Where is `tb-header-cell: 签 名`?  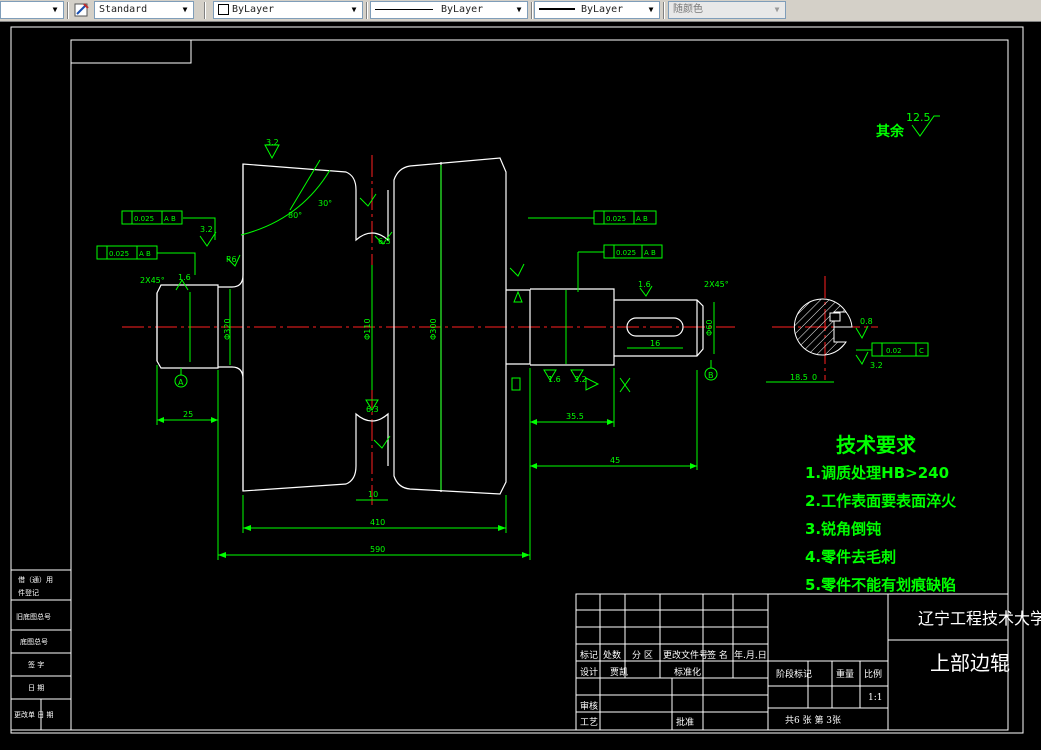
tb-header-cell: 签 名 is located at coordinates (717, 655).